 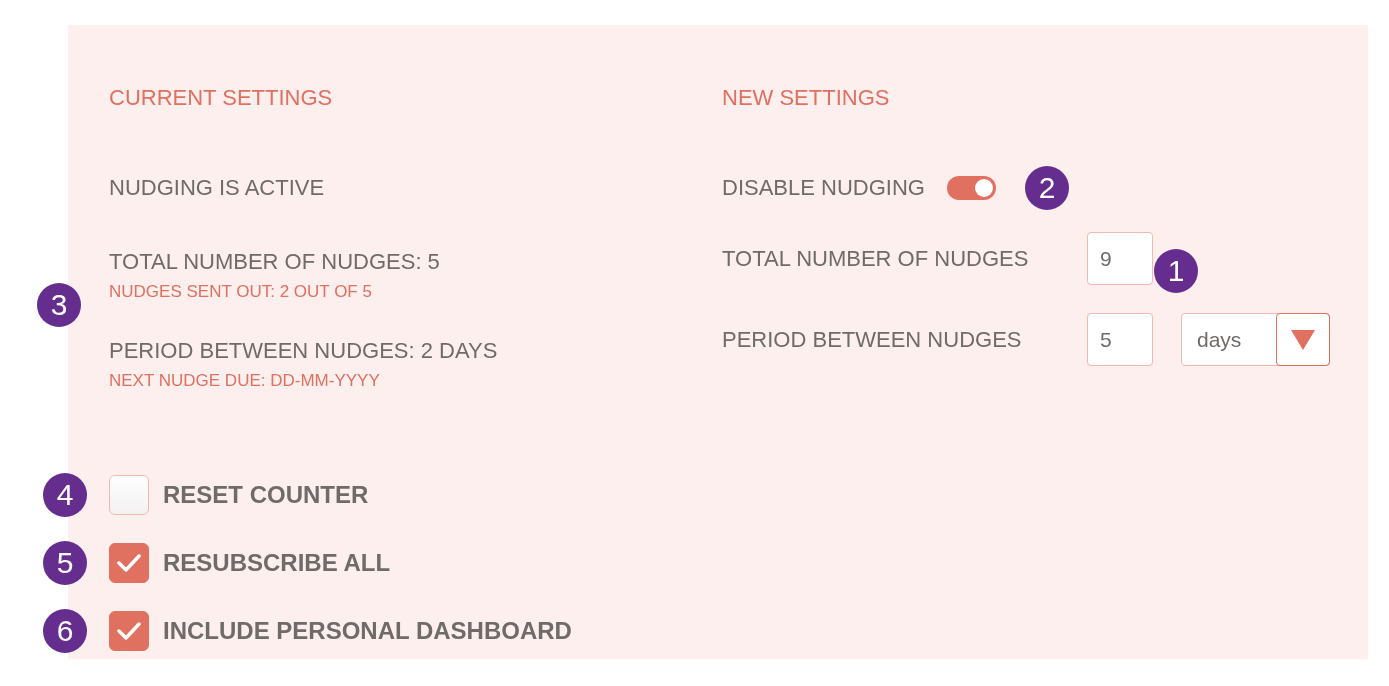 What do you see at coordinates (221, 98) in the screenshot?
I see `section-heading: CURRENT SETTINGS` at bounding box center [221, 98].